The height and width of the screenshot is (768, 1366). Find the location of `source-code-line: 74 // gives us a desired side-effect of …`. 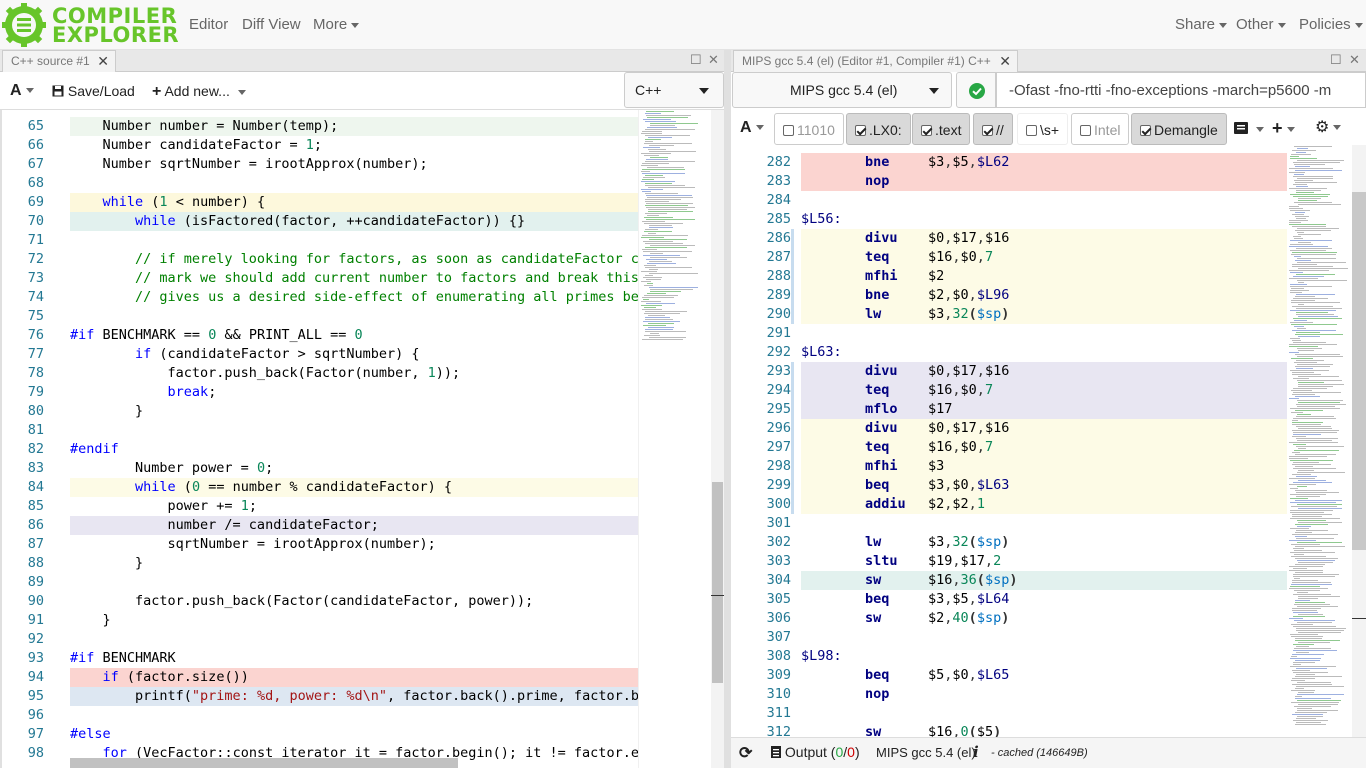

source-code-line: 74 // gives us a desired side-effect of … is located at coordinates (323, 297).